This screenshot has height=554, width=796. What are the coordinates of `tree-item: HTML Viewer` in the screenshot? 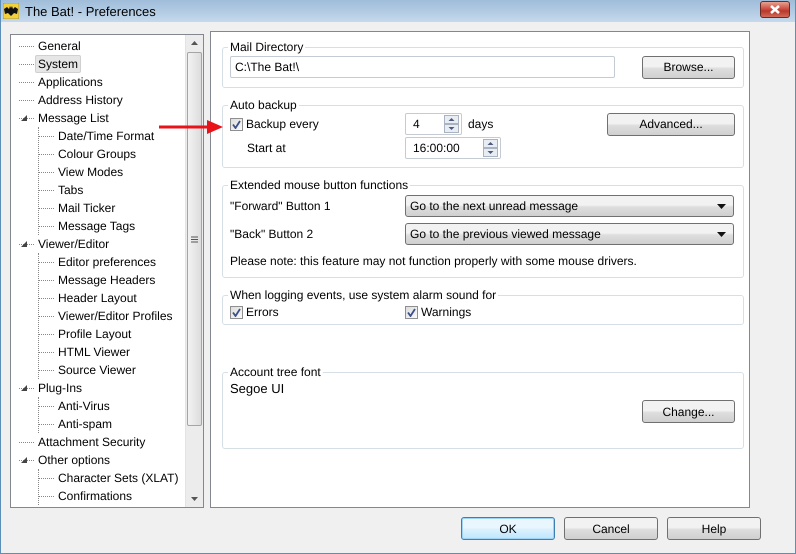 It's located at (94, 352).